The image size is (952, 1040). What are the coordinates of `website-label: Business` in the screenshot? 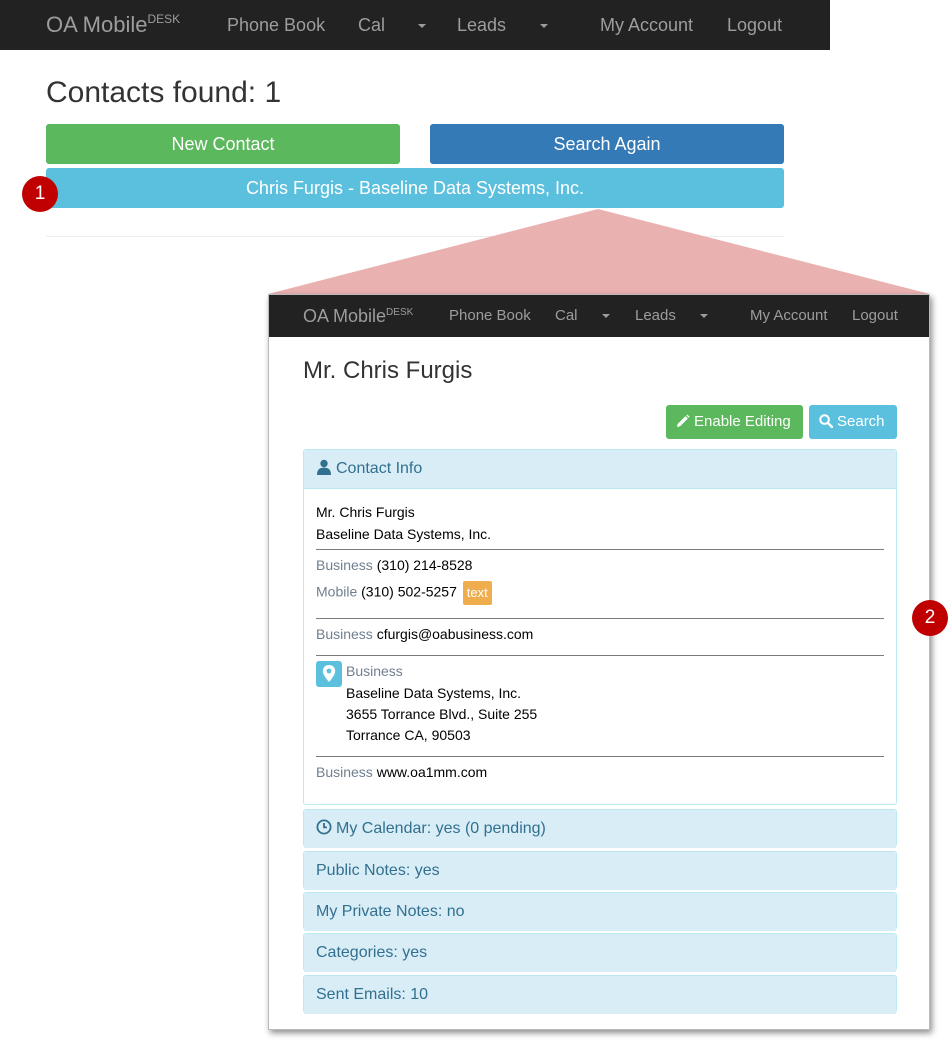 It's located at (344, 772).